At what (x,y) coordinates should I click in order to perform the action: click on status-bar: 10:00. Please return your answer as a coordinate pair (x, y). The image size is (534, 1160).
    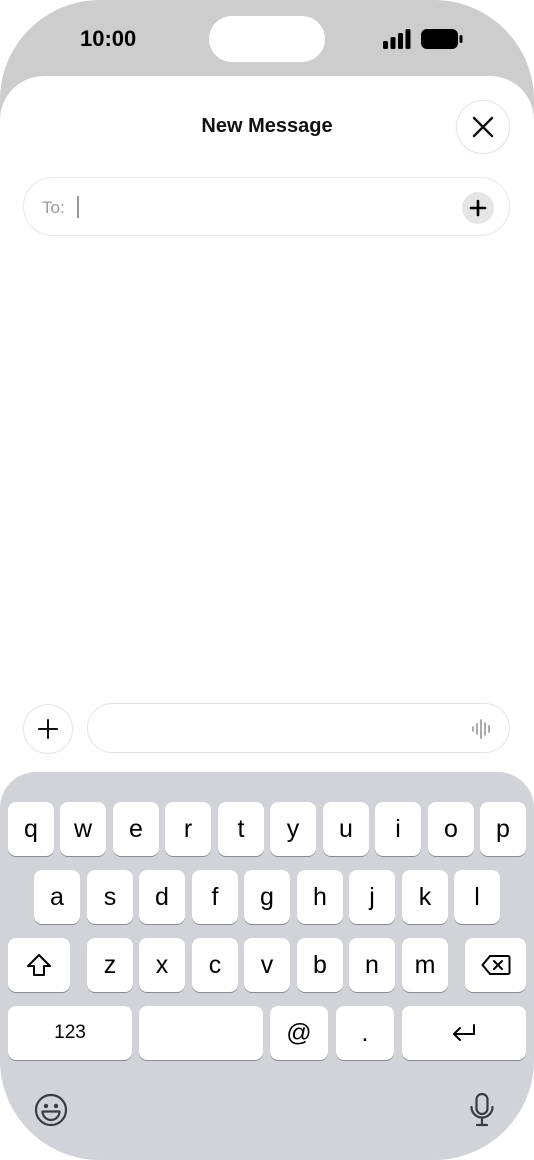
    Looking at the image, I should click on (267, 38).